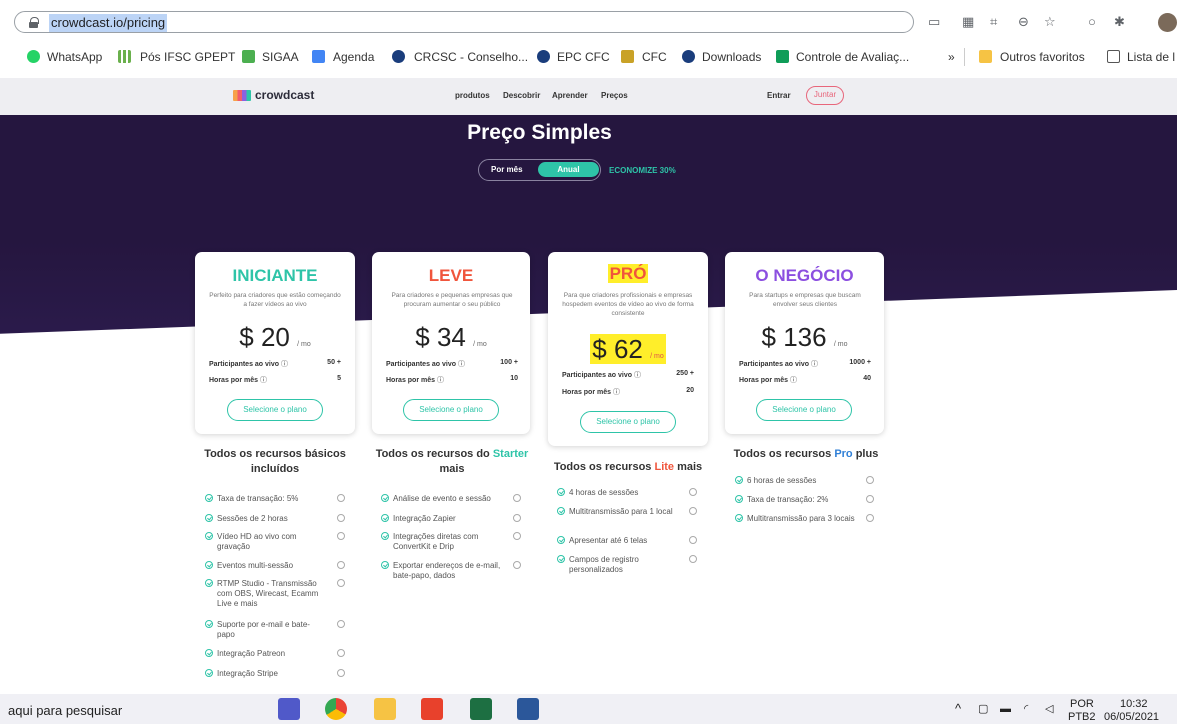 Image resolution: width=1177 pixels, height=724 pixels. What do you see at coordinates (627, 56) in the screenshot?
I see `cfc-icon` at bounding box center [627, 56].